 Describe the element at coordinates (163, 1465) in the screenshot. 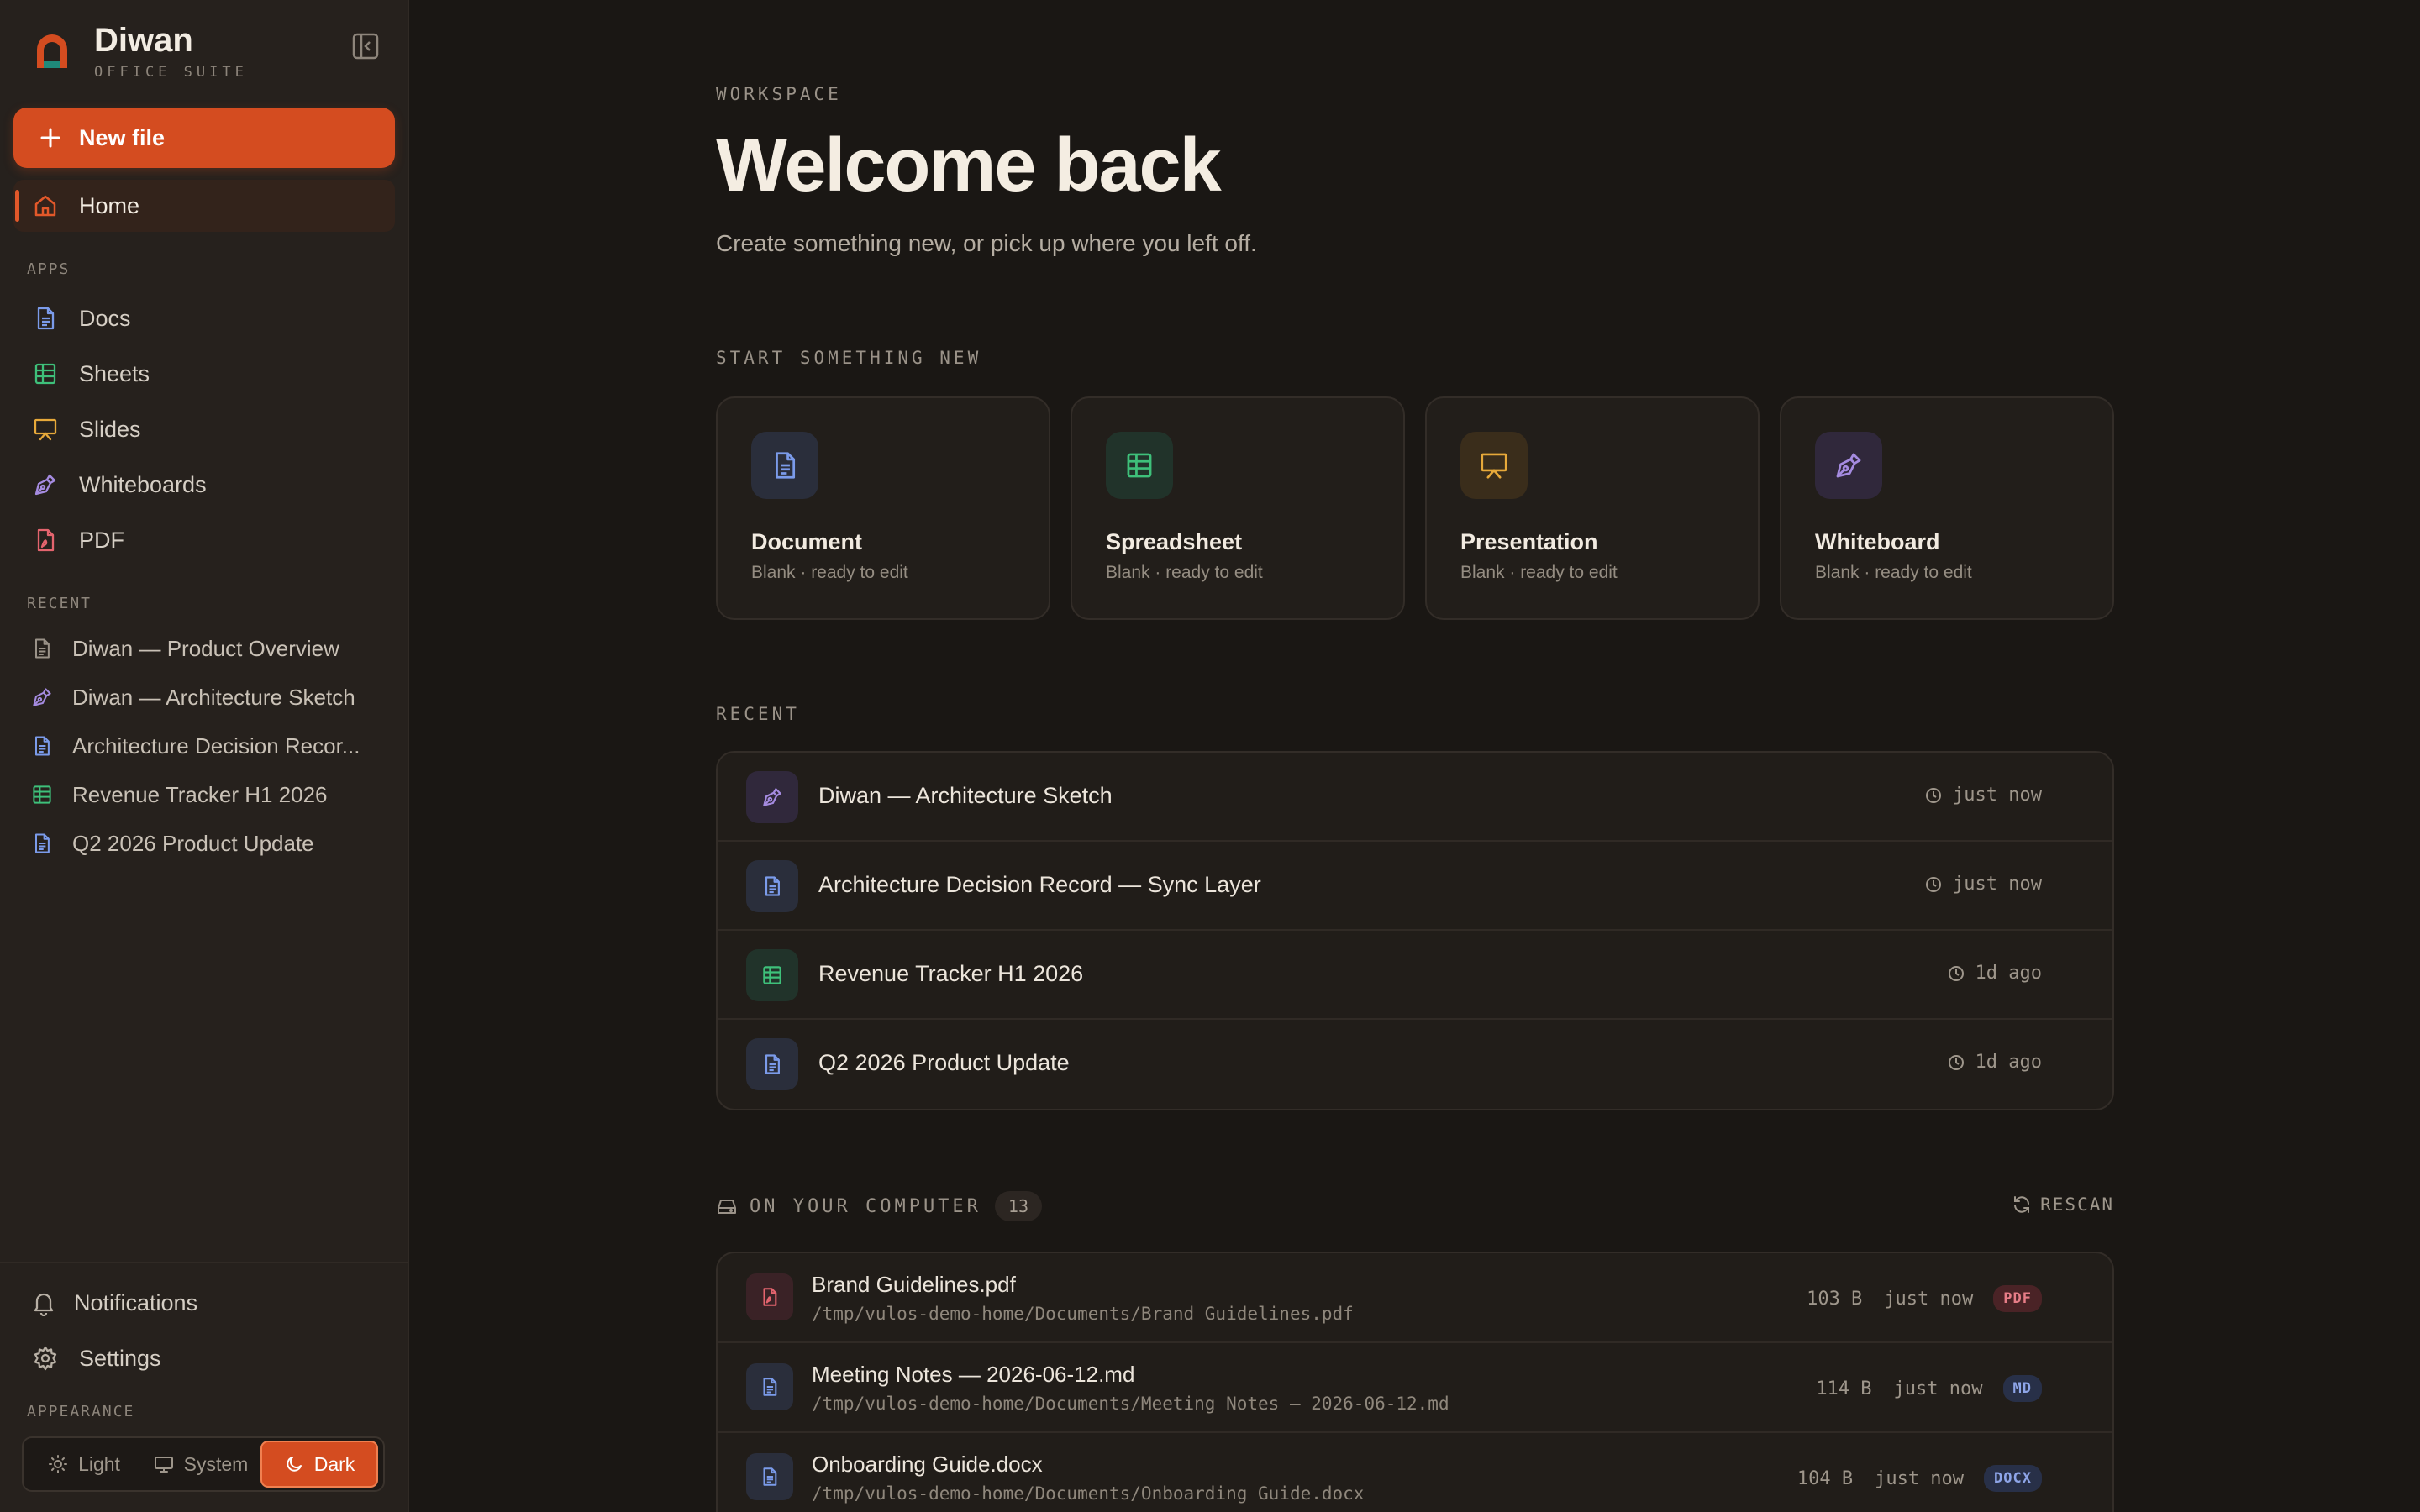

I see `monitor-icon` at that location.